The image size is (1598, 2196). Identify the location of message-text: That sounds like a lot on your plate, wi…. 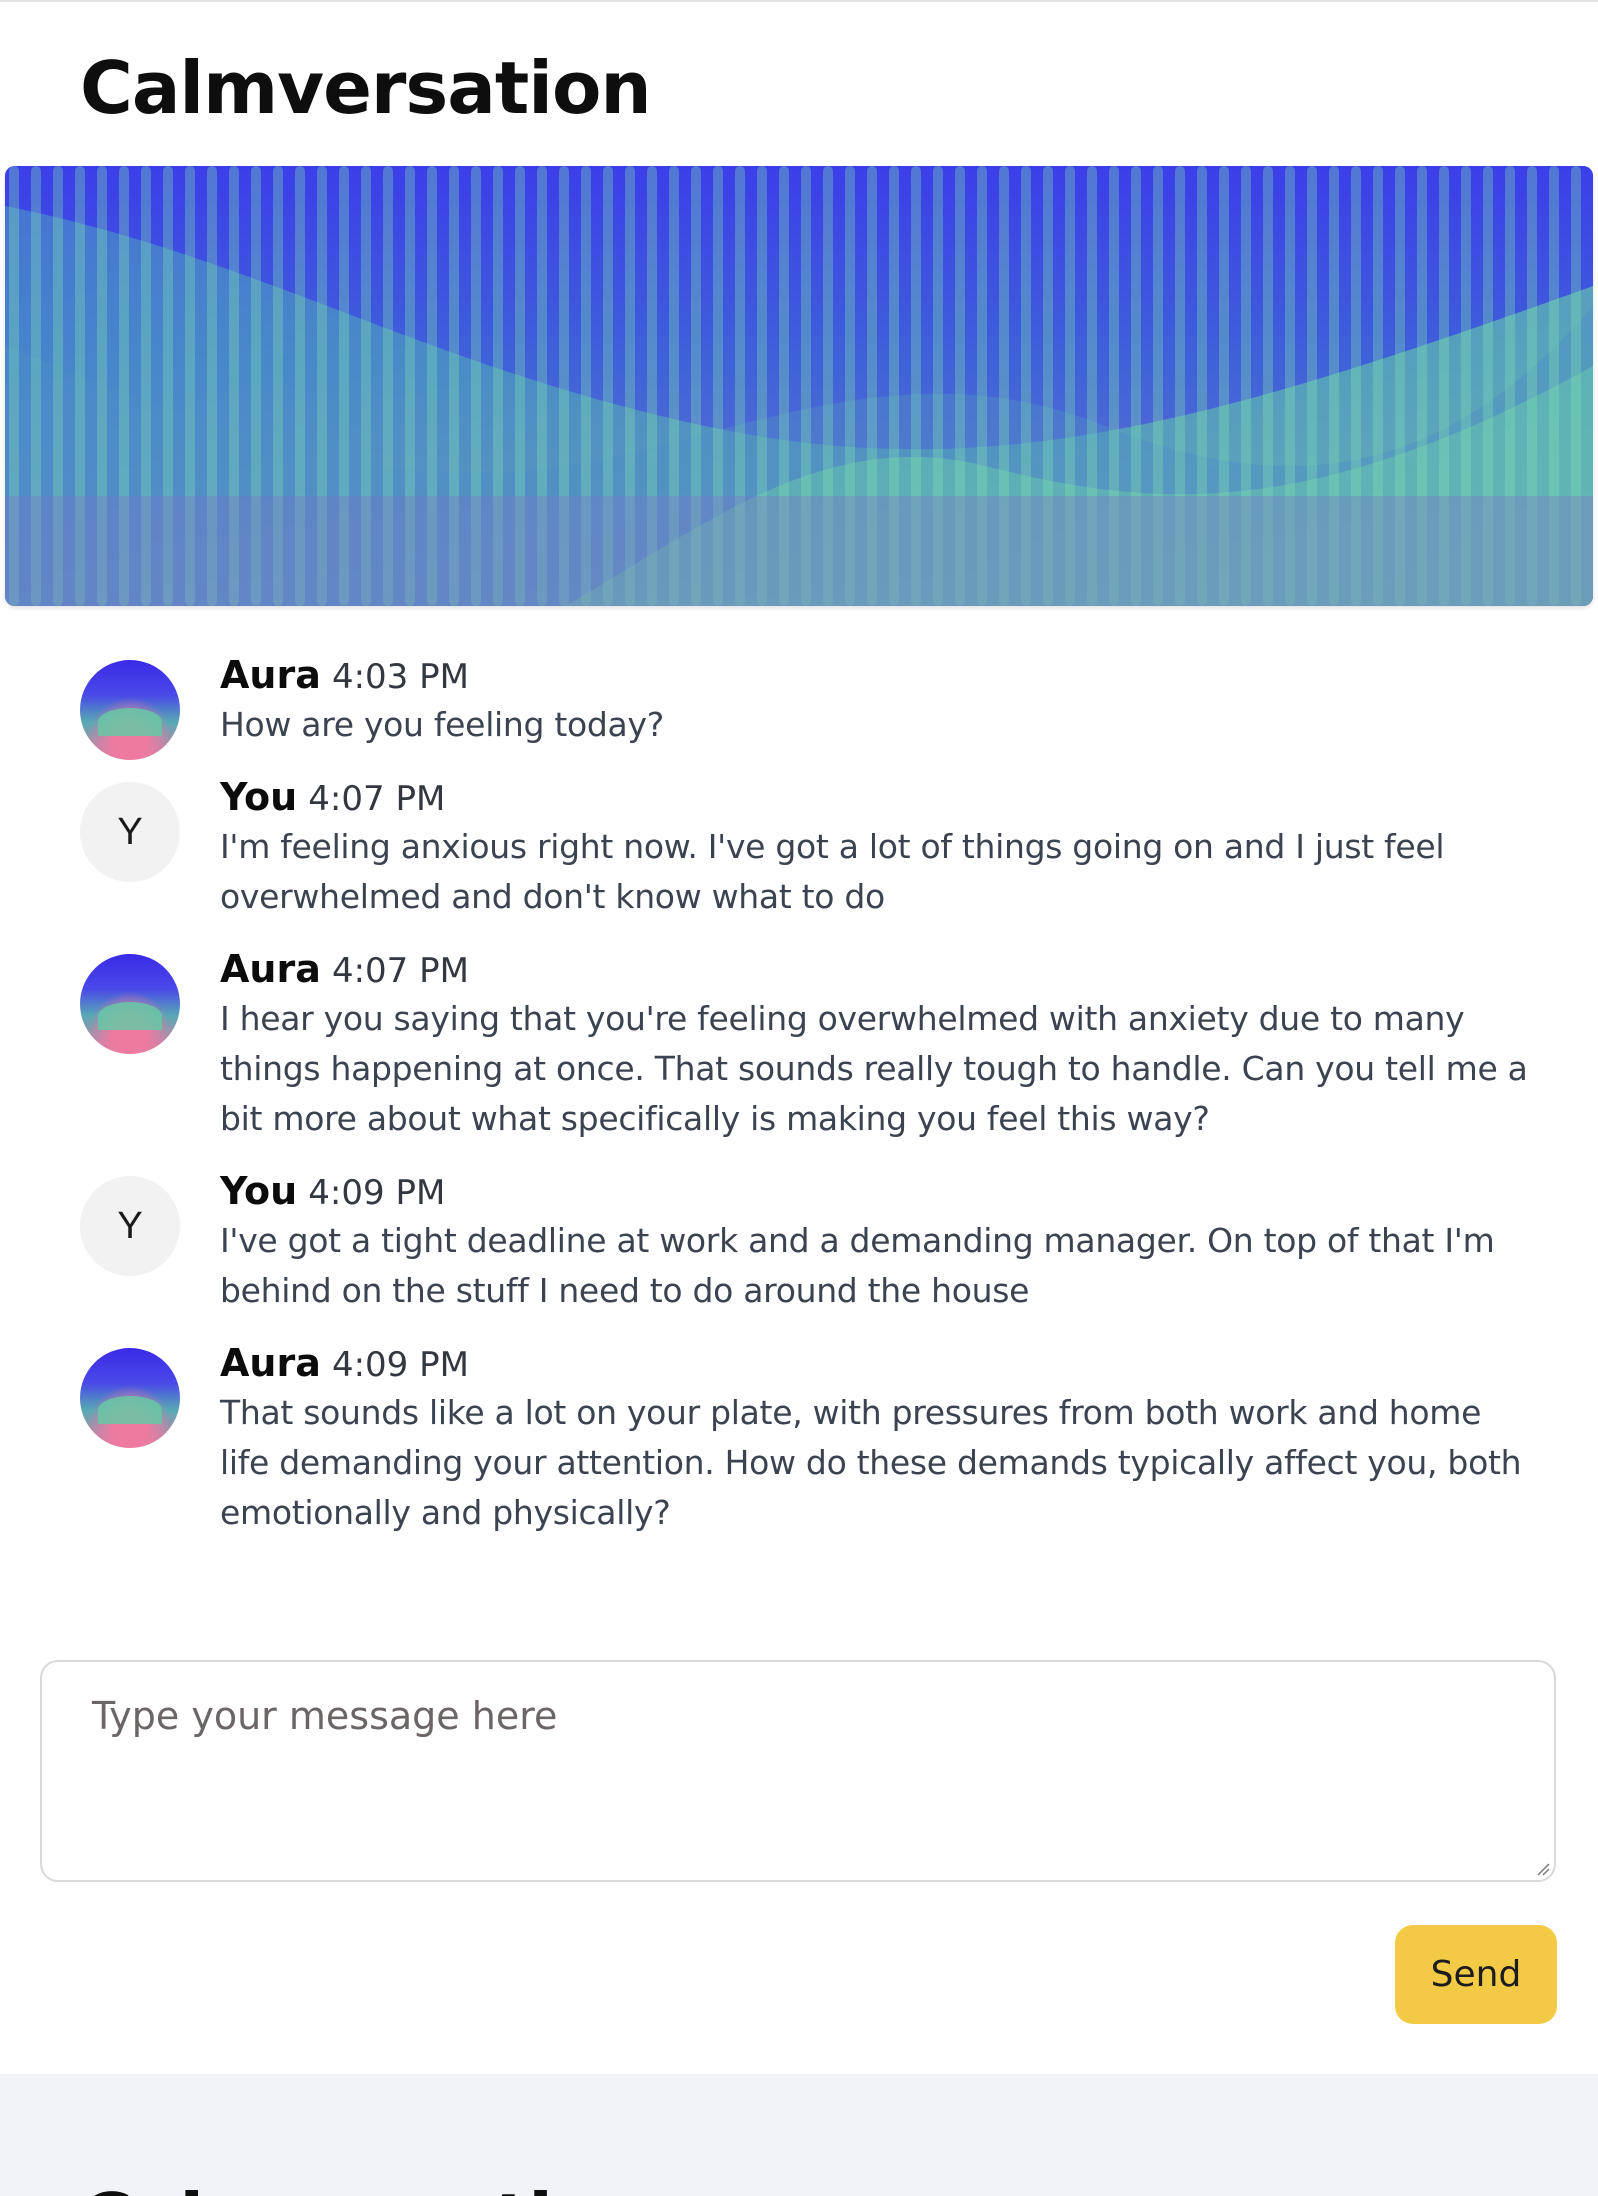
(871, 1462).